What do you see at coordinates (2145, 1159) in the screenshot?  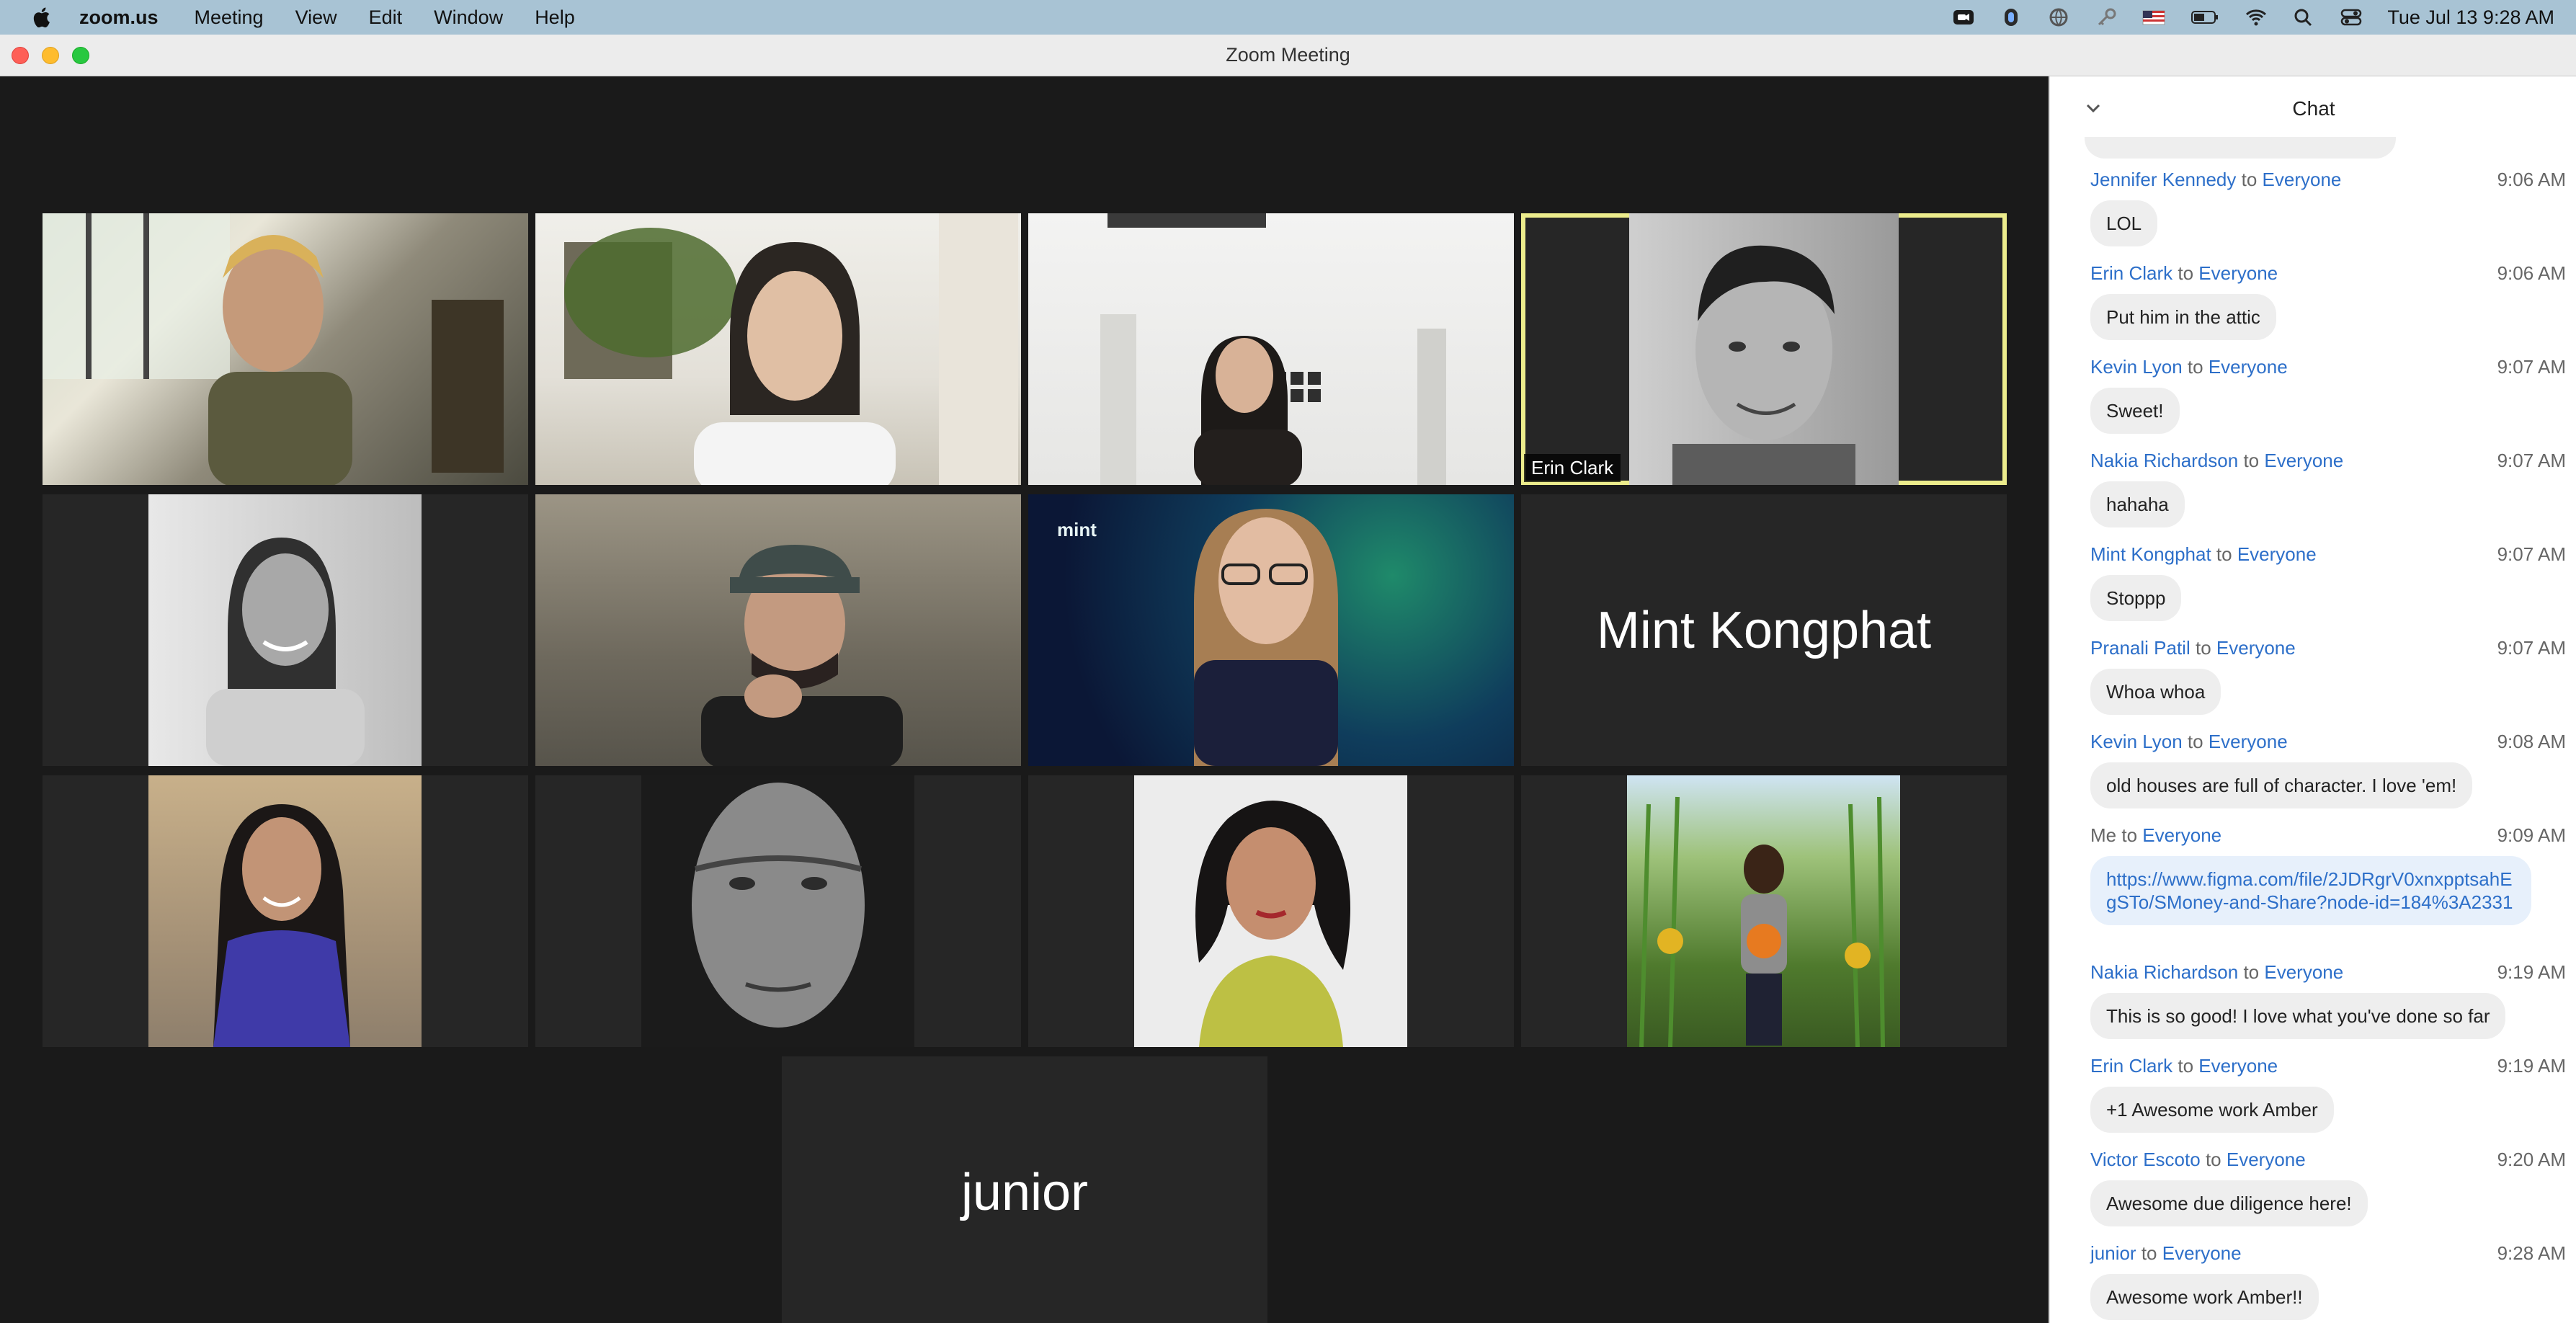 I see `message-sender: Victor Escoto` at bounding box center [2145, 1159].